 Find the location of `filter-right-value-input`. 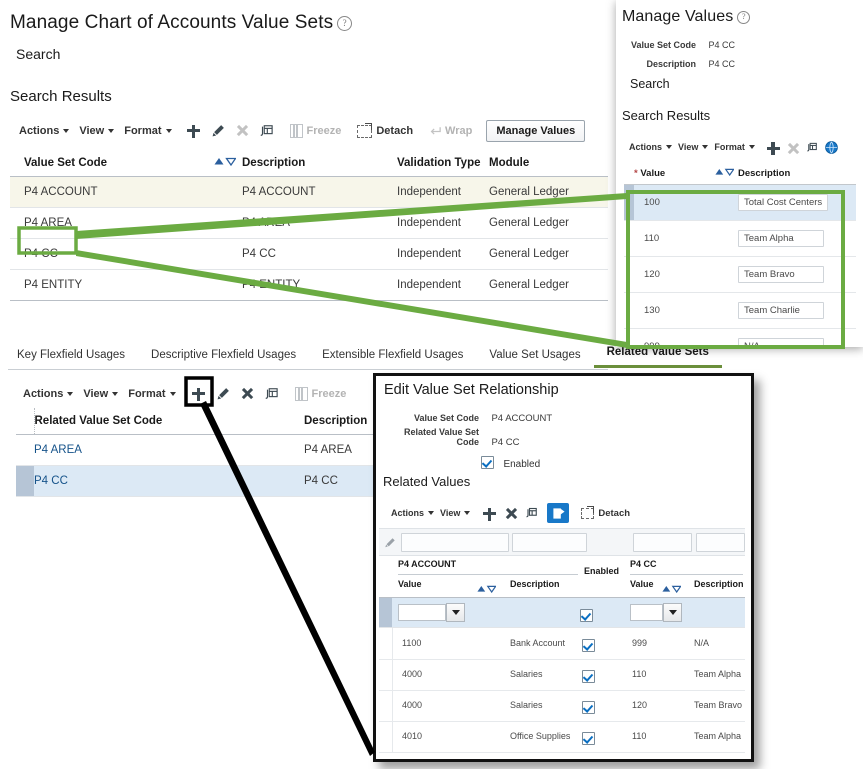

filter-right-value-input is located at coordinates (662, 542).